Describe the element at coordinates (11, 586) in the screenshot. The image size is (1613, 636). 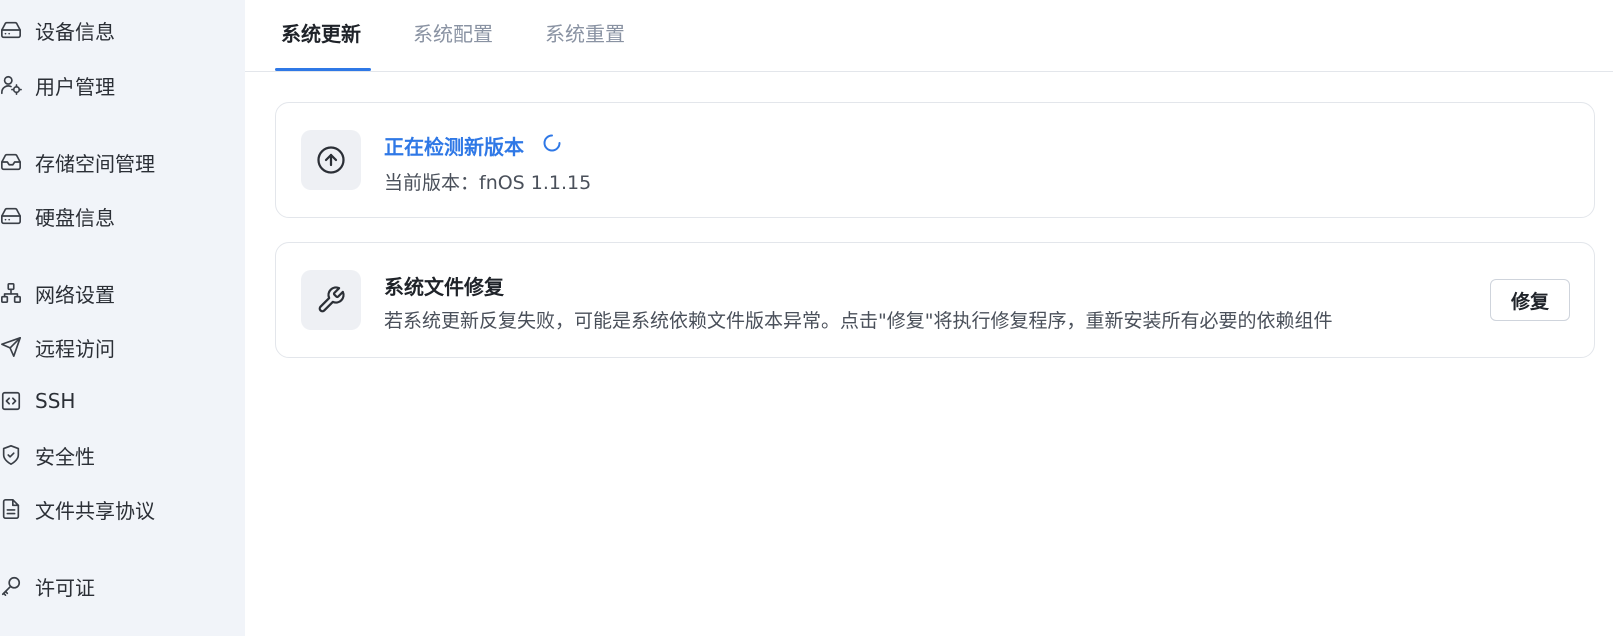
I see `key-icon` at that location.